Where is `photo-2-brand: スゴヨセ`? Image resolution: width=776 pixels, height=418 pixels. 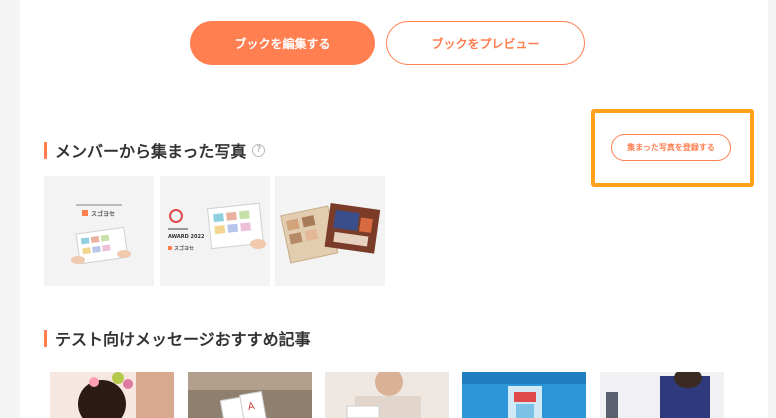
photo-2-brand: スゴヨセ is located at coordinates (184, 248).